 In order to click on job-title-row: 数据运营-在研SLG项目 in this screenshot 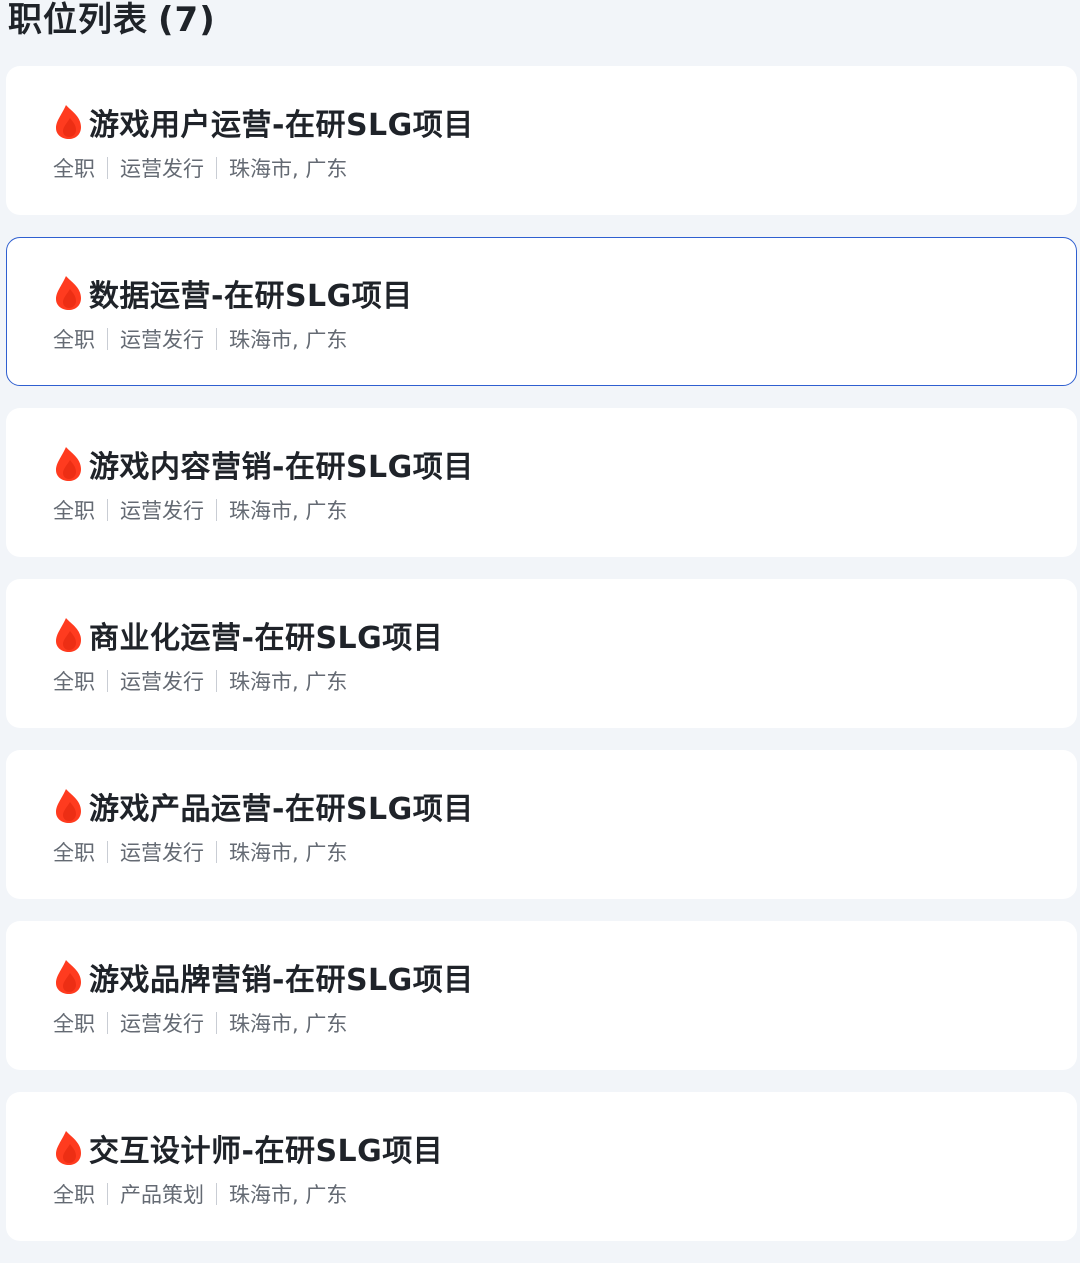, I will do `click(233, 293)`.